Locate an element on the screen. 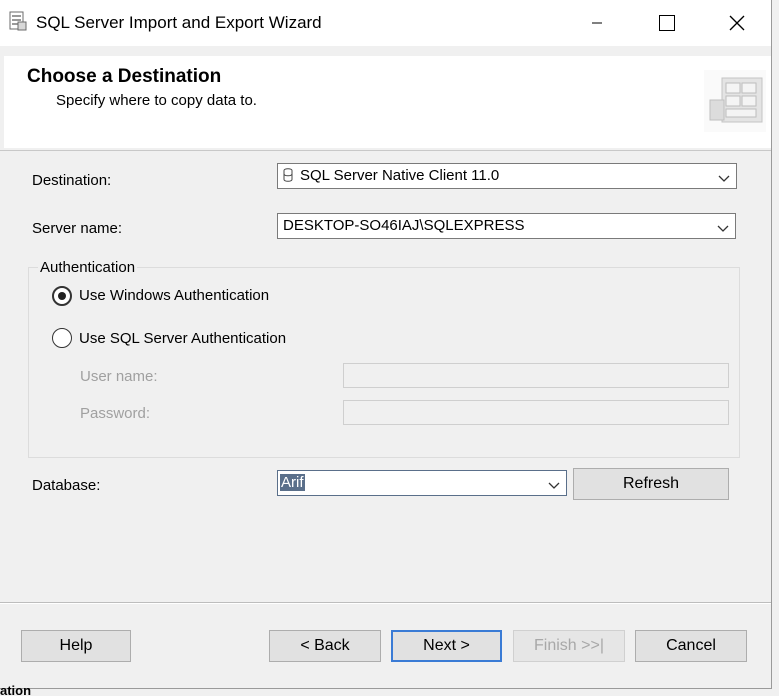 The height and width of the screenshot is (696, 779). header-divider is located at coordinates (385, 150).